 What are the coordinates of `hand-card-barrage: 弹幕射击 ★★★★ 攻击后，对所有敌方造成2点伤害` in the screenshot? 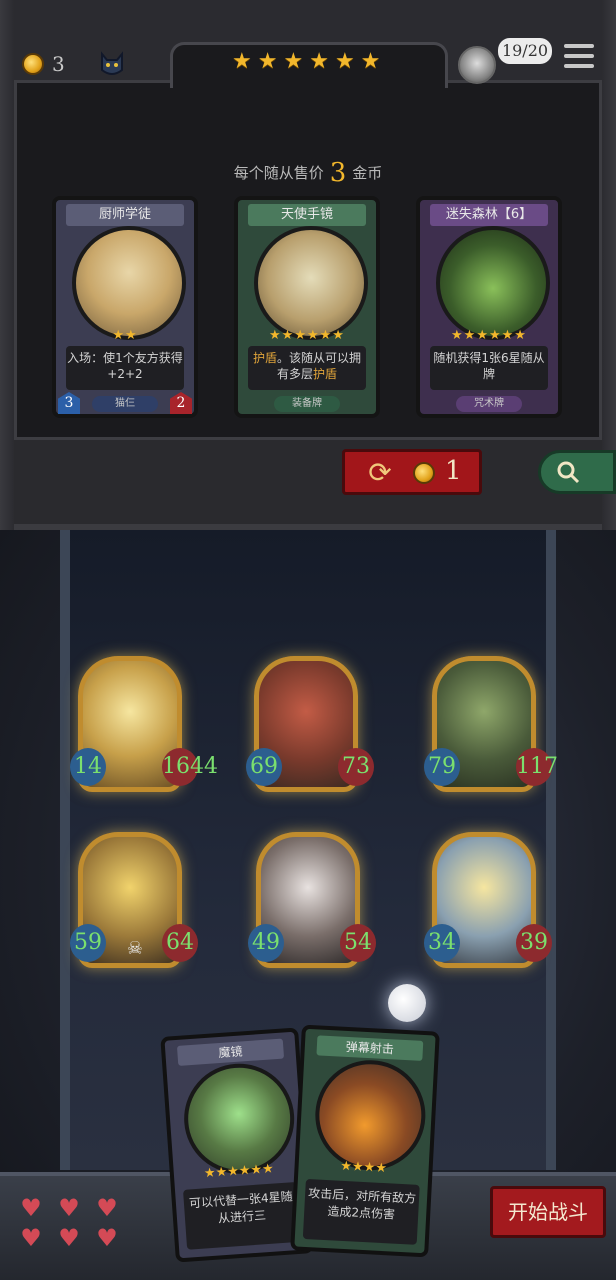 It's located at (365, 1141).